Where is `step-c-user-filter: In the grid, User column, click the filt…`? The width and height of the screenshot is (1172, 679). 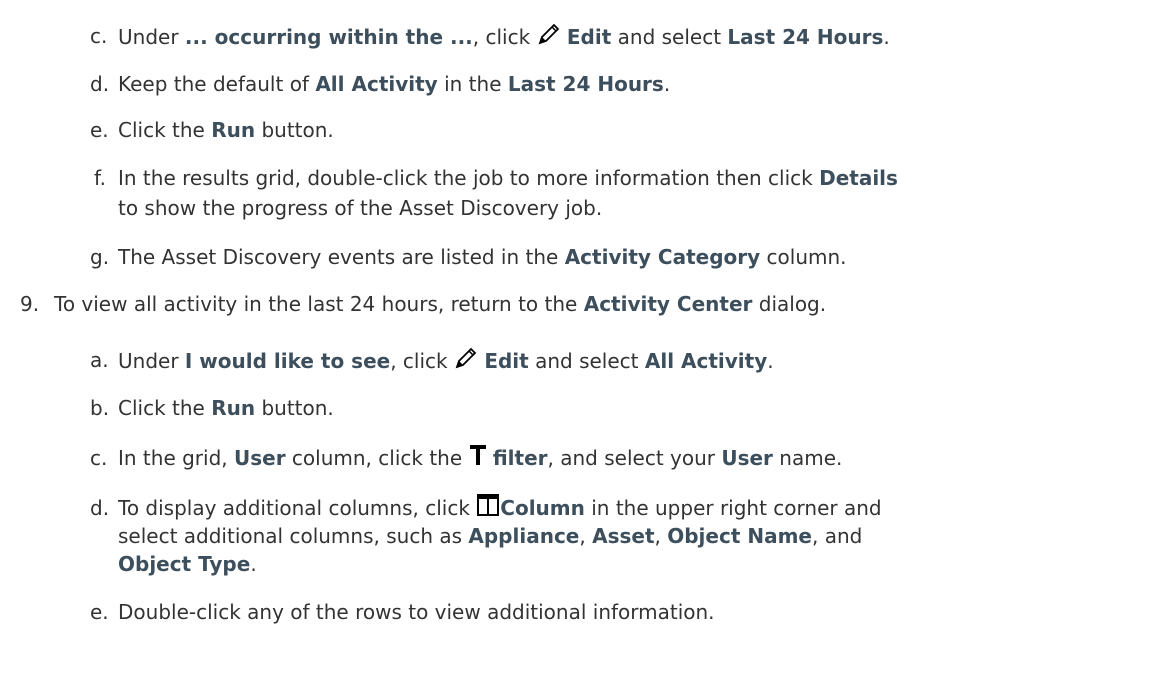 step-c-user-filter: In the grid, User column, click the filt… is located at coordinates (480, 458).